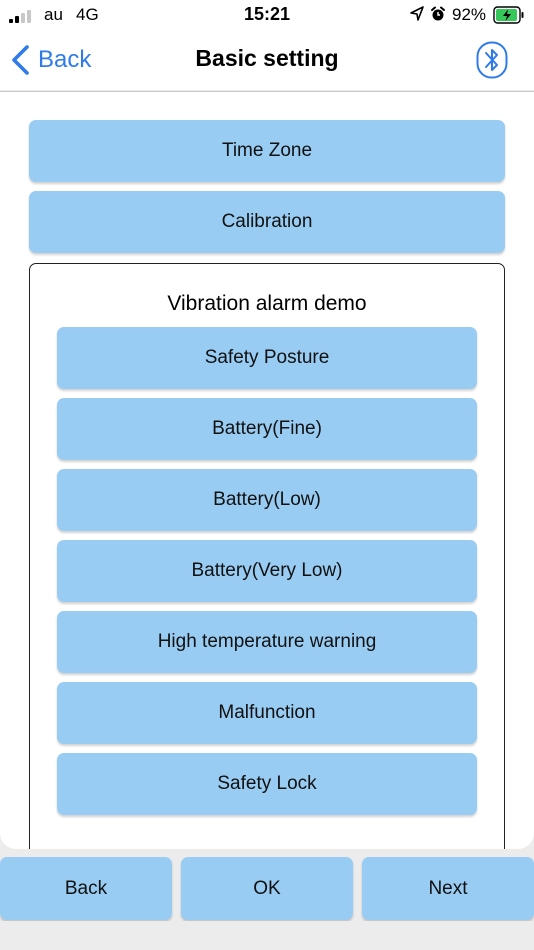 The width and height of the screenshot is (534, 950). Describe the element at coordinates (267, 16) in the screenshot. I see `status-bar: au 4G 15:21 92%` at that location.